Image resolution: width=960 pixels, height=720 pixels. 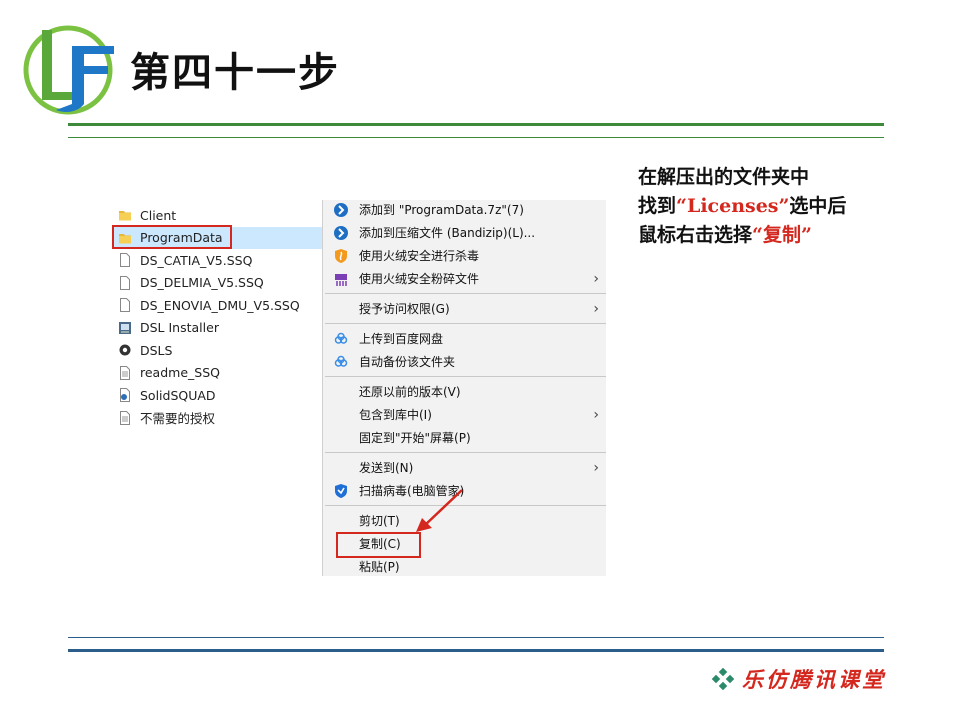 I want to click on diamond-cluster-icon, so click(x=723, y=679).